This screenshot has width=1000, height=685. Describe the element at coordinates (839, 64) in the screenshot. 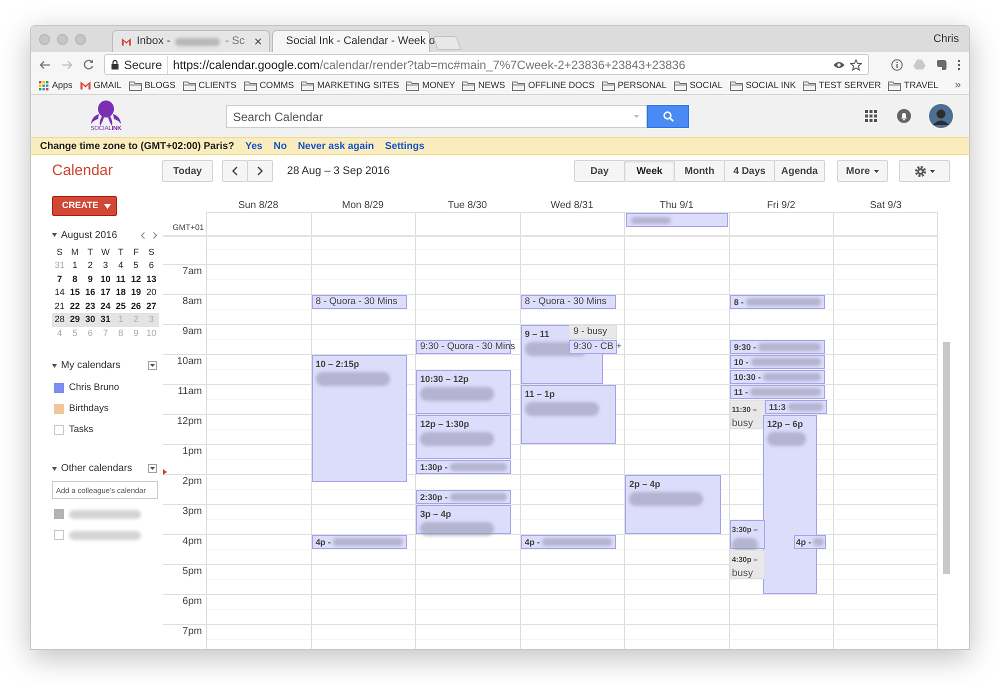

I see `eye-icon` at that location.